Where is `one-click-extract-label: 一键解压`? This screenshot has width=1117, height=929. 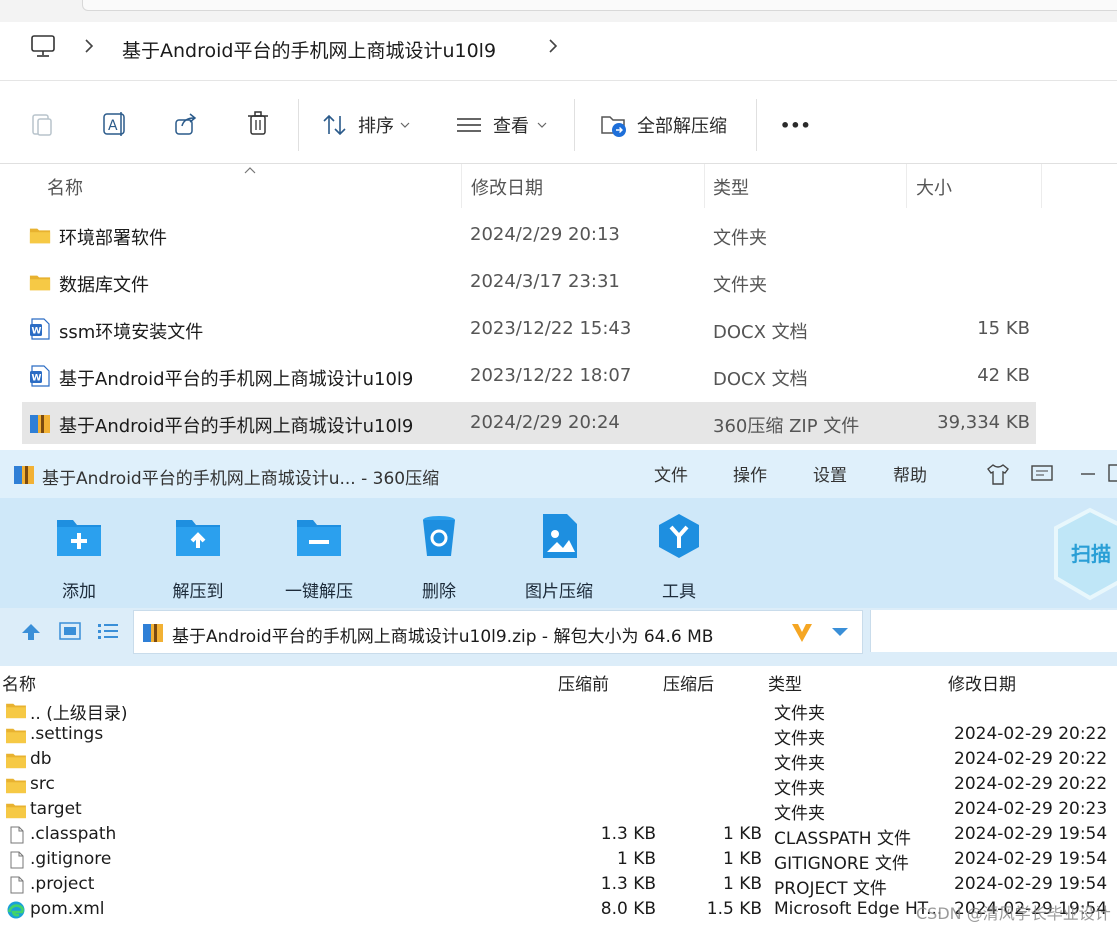 one-click-extract-label: 一键解压 is located at coordinates (319, 592).